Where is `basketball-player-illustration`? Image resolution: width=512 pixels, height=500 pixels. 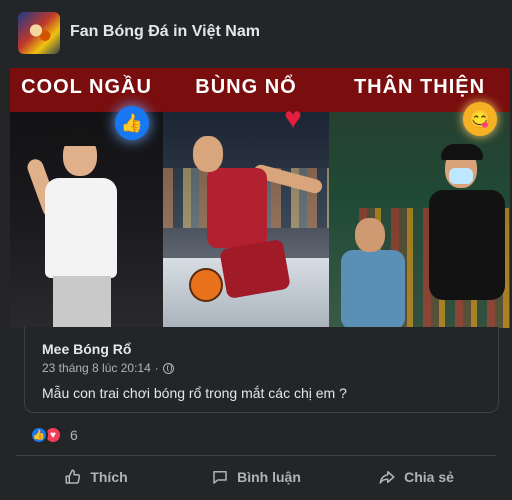
basketball-player-illustration is located at coordinates (253, 228).